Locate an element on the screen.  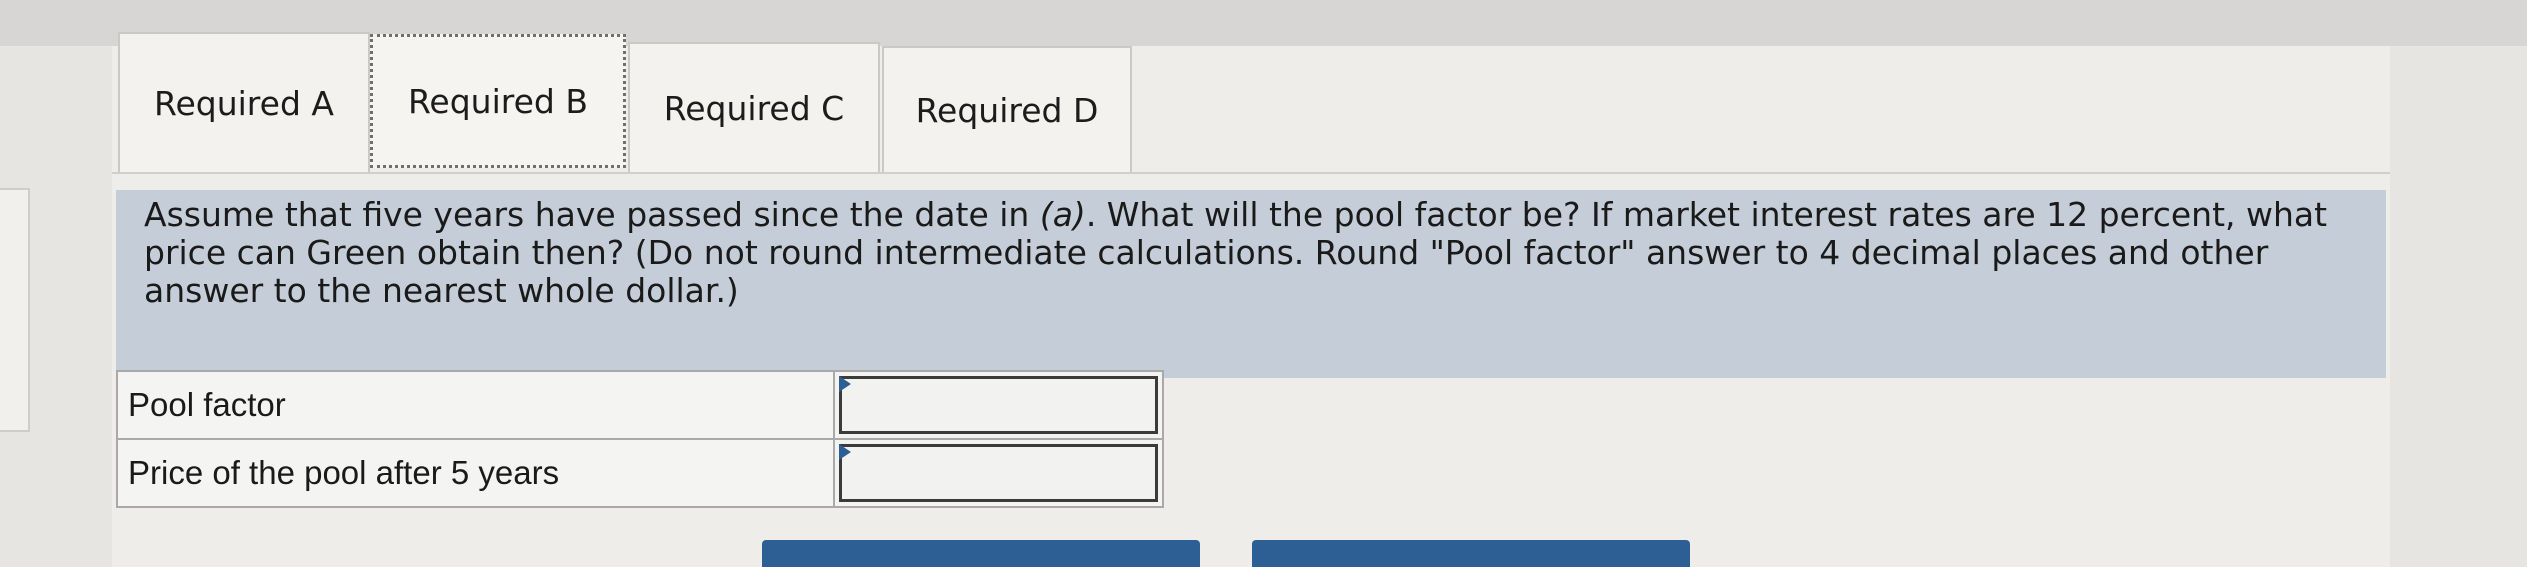
tab-required-b: Required B is located at coordinates (498, 101).